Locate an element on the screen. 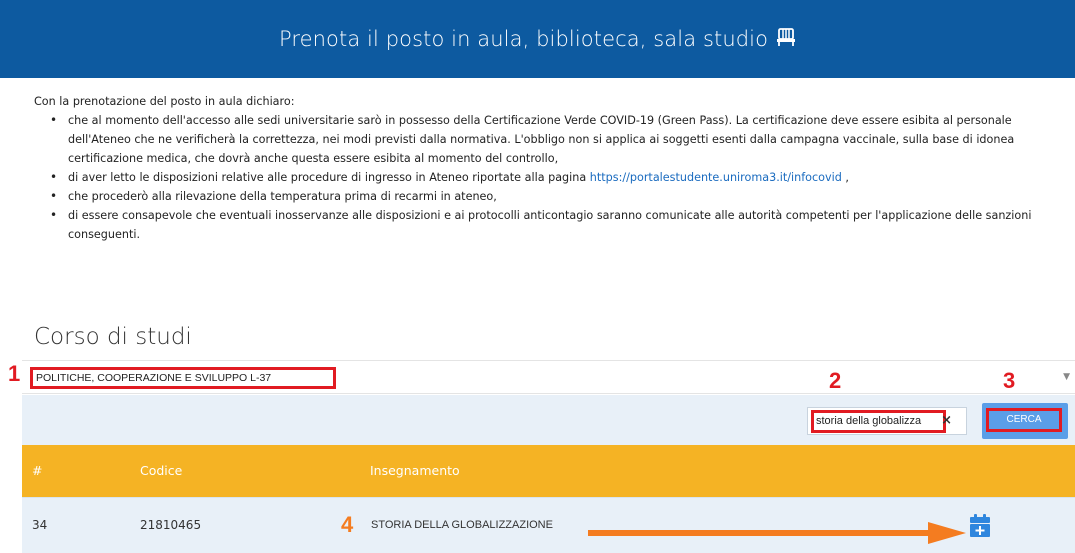  search-input: storia della globalizza × is located at coordinates (887, 421).